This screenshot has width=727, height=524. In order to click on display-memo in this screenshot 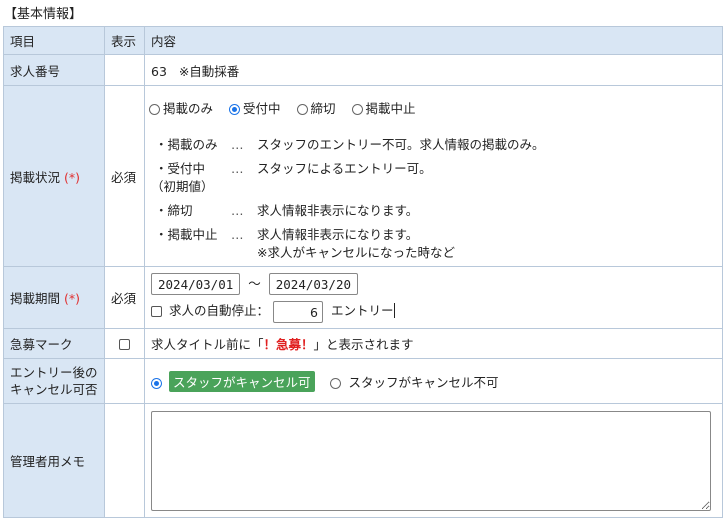, I will do `click(124, 460)`.